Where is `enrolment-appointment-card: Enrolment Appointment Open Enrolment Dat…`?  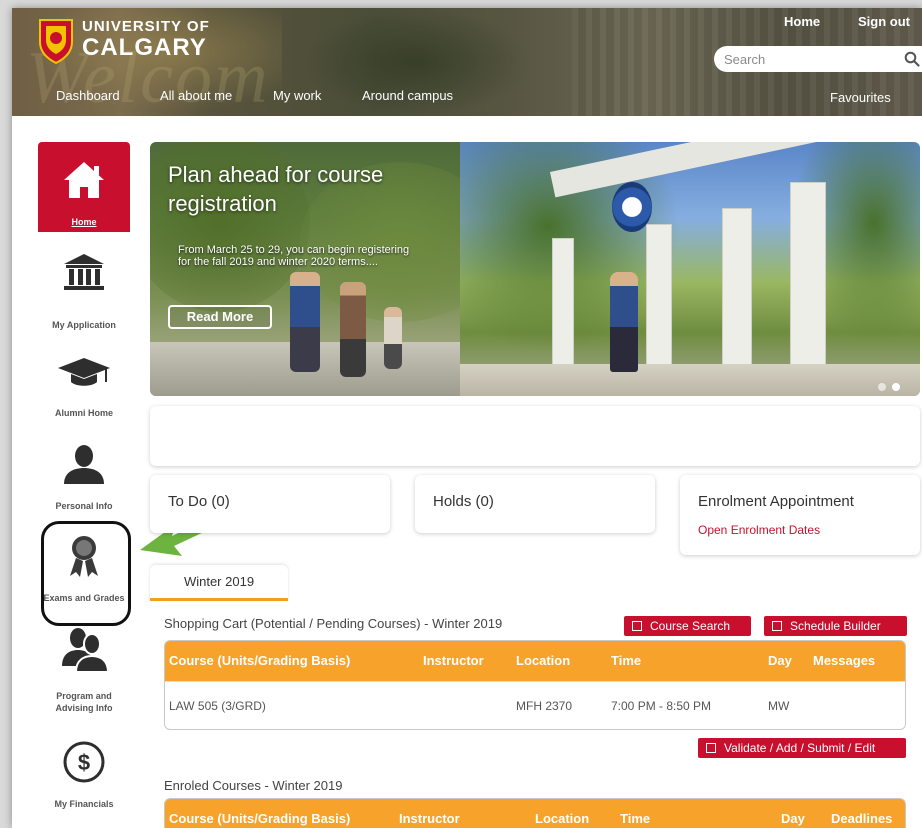 enrolment-appointment-card: Enrolment Appointment Open Enrolment Dat… is located at coordinates (800, 515).